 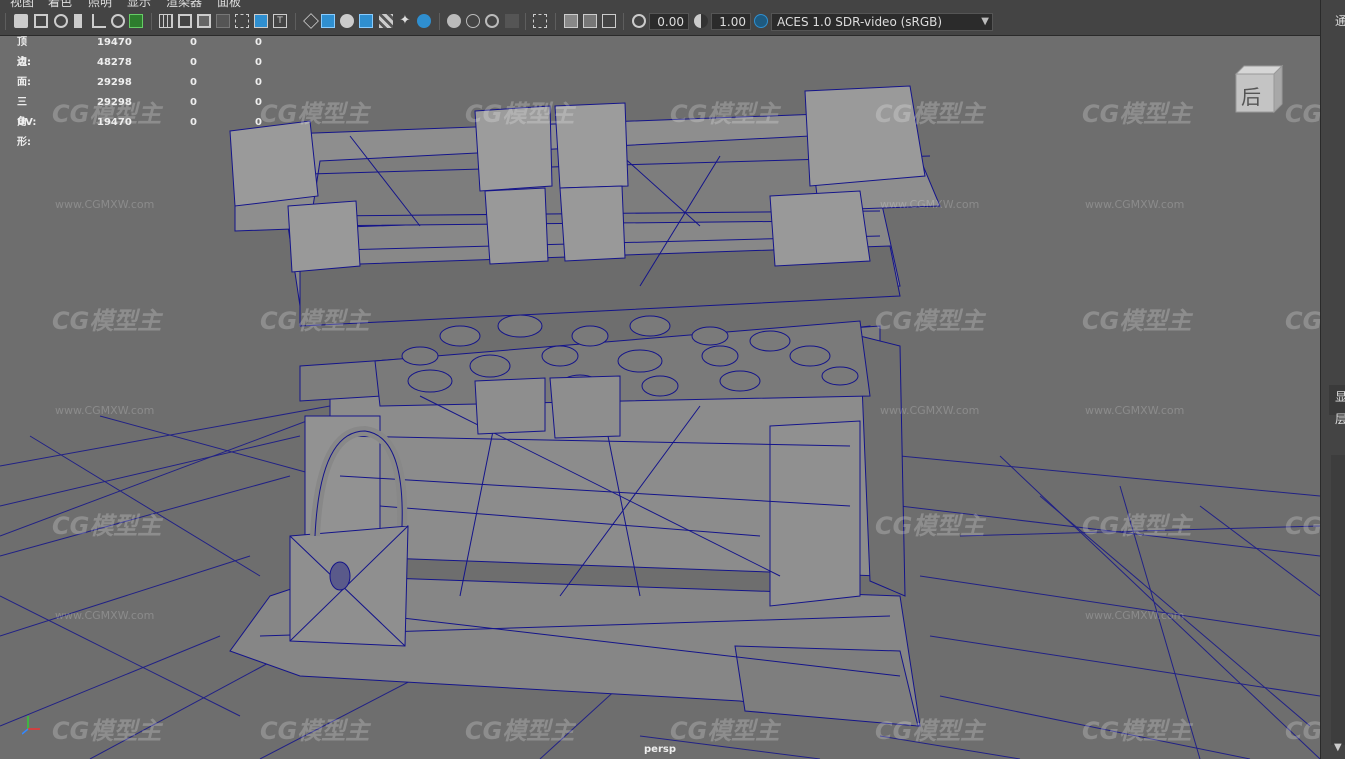 I want to click on xray-joints-icon, so click(x=609, y=21).